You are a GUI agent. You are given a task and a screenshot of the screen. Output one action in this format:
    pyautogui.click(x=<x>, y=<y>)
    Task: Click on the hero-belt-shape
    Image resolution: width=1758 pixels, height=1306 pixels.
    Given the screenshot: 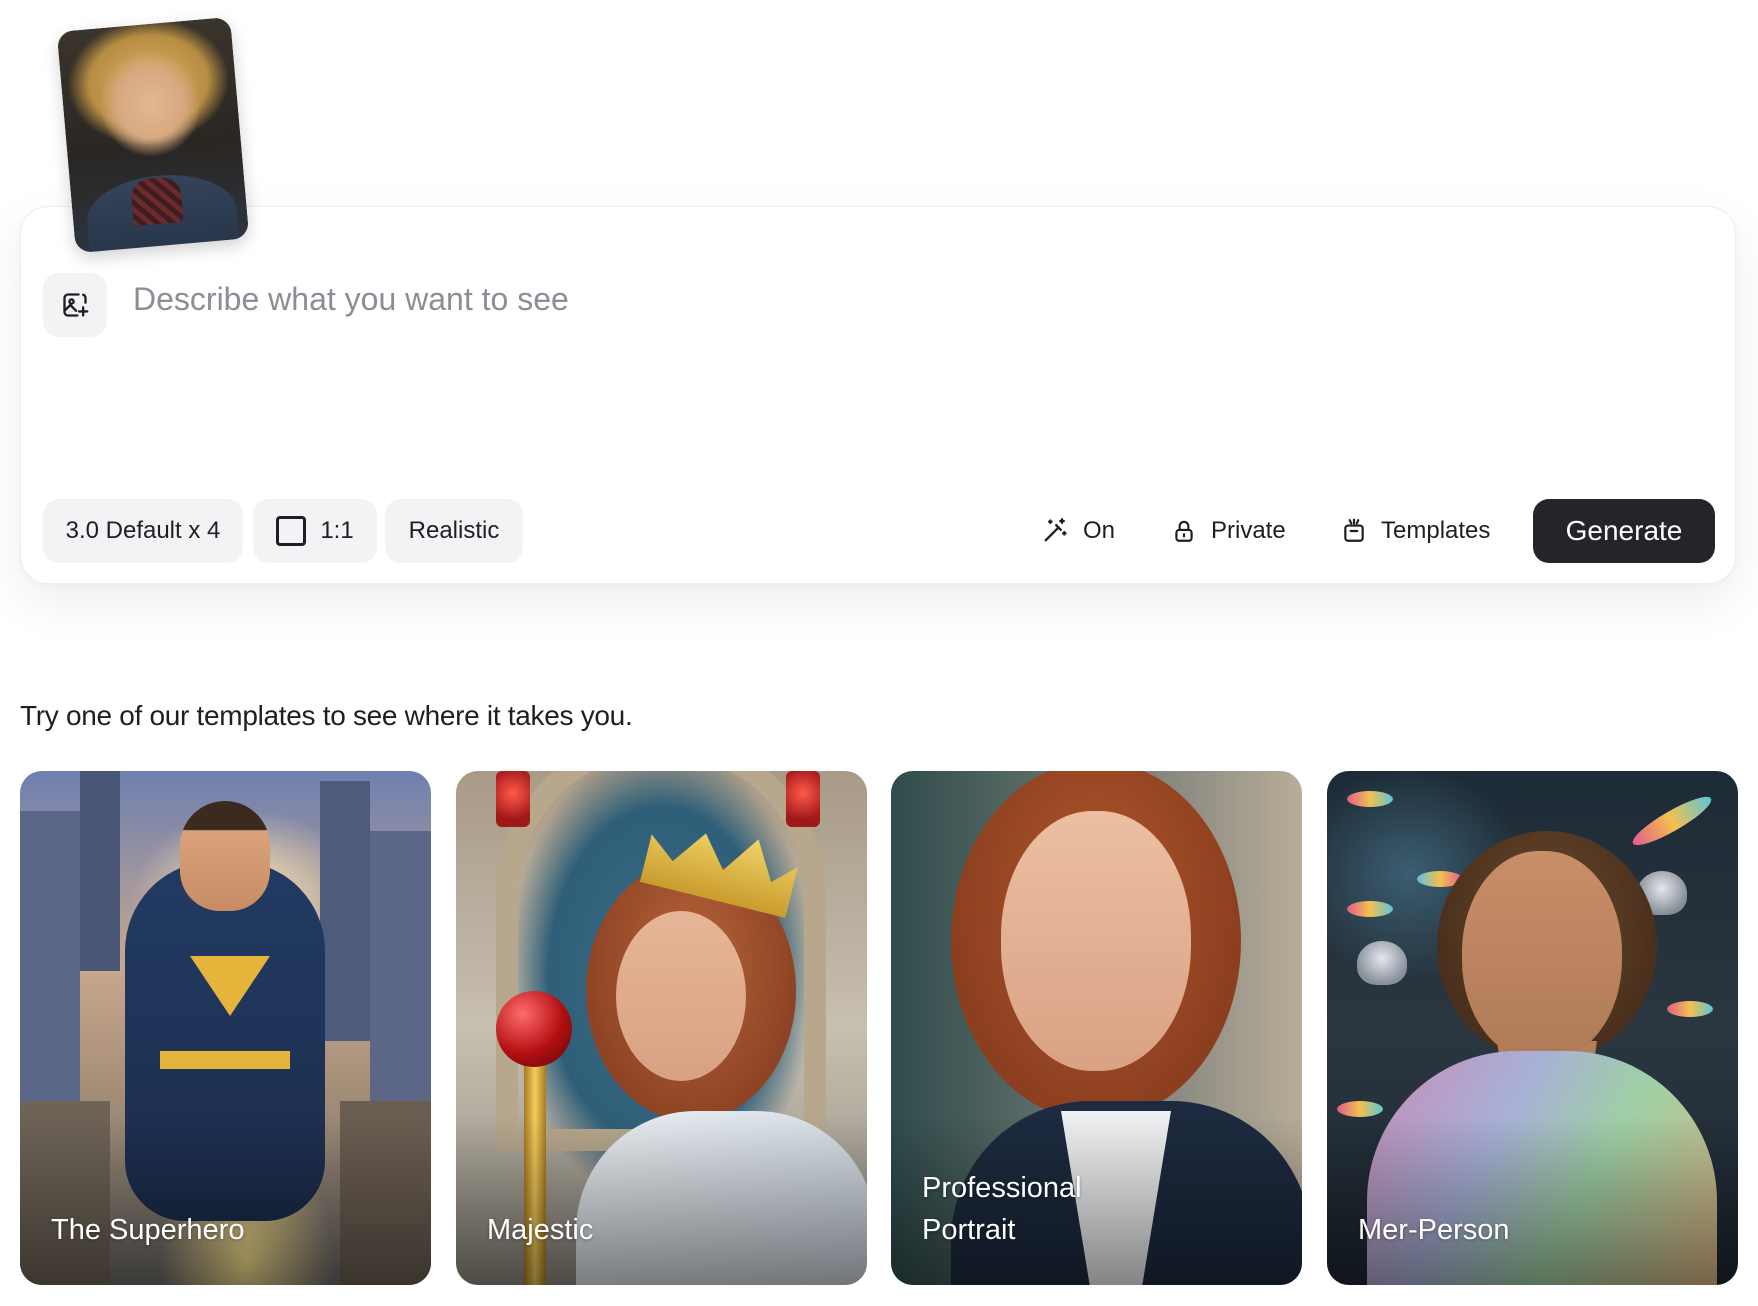 What is the action you would take?
    pyautogui.click(x=225, y=1060)
    